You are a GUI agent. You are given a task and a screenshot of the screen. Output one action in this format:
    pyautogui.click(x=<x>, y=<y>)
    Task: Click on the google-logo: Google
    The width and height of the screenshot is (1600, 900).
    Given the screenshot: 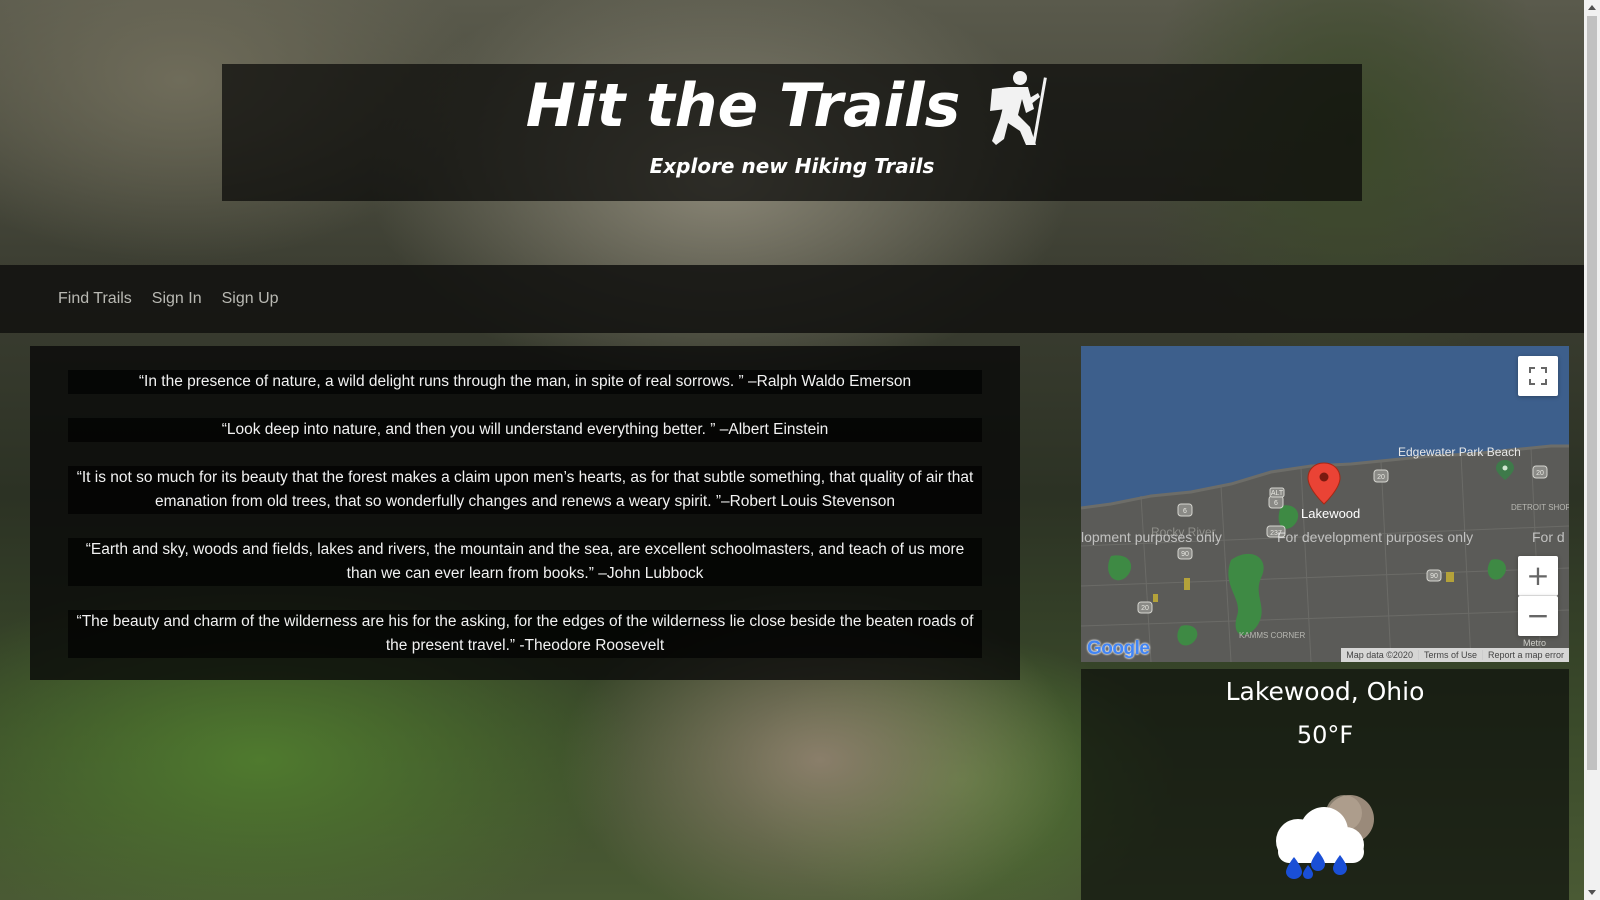 What is the action you would take?
    pyautogui.click(x=1118, y=649)
    